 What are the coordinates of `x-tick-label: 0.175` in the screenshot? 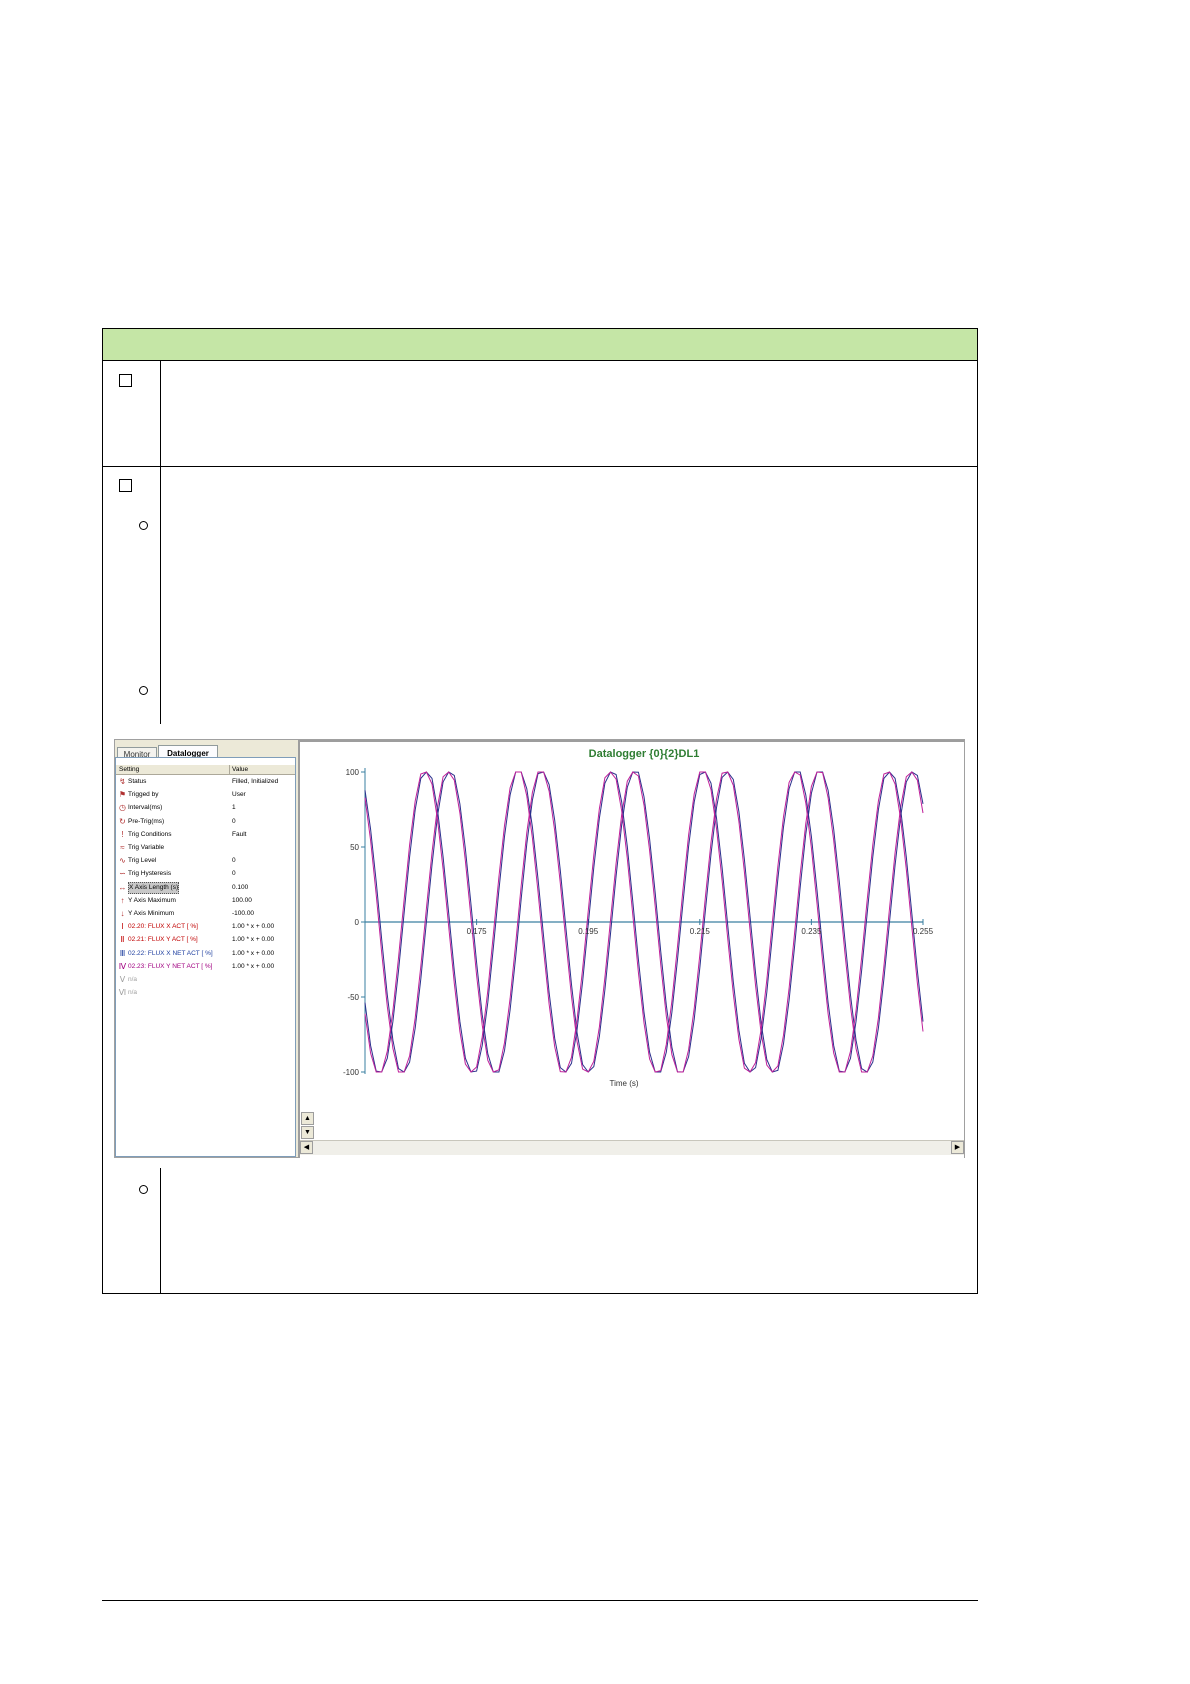 It's located at (477, 931).